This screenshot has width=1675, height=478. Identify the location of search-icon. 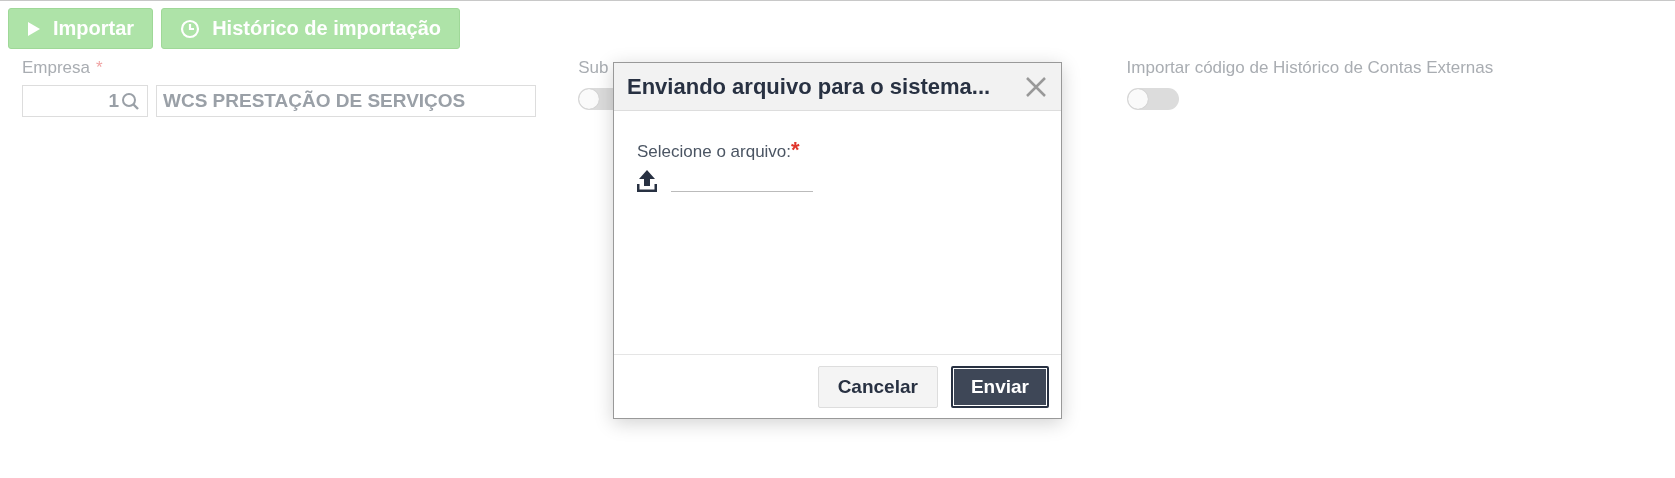
(130, 101).